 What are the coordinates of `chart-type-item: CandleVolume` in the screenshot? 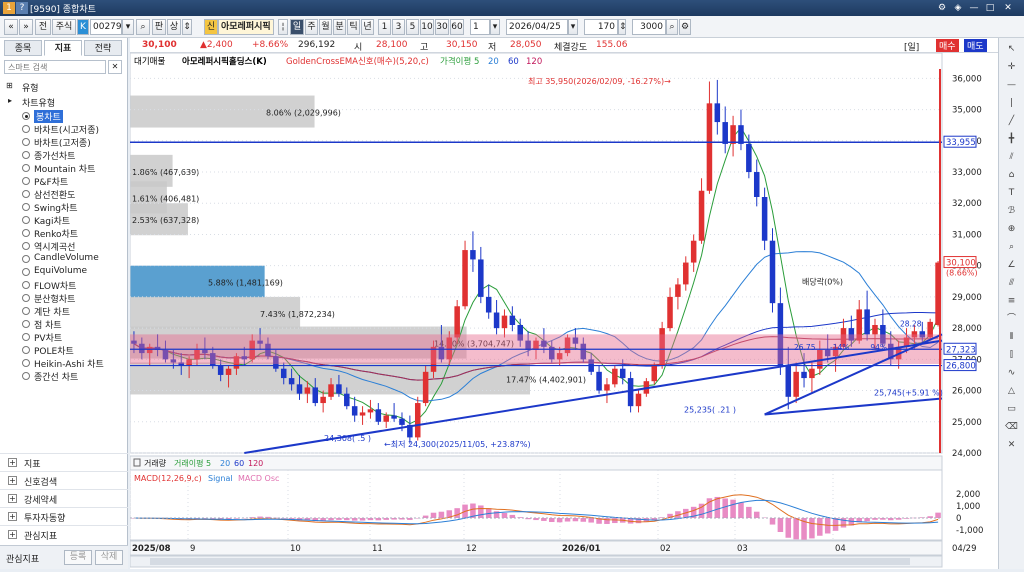 It's located at (66, 258).